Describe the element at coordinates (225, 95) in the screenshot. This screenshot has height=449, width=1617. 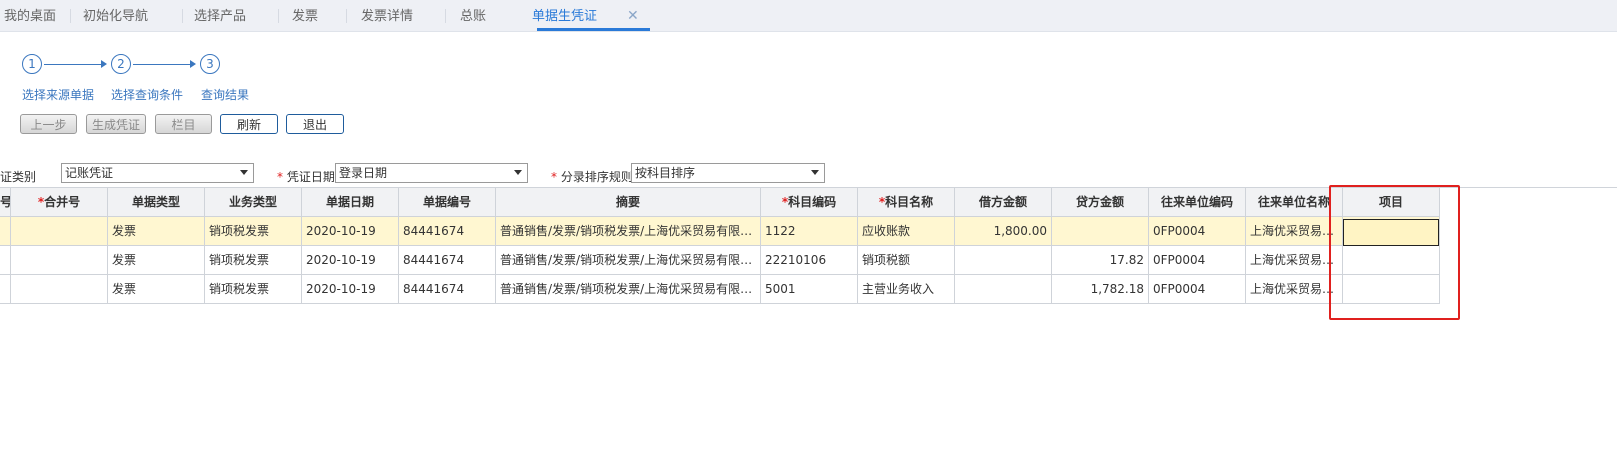
I see `step-3-label: 查询结果` at that location.